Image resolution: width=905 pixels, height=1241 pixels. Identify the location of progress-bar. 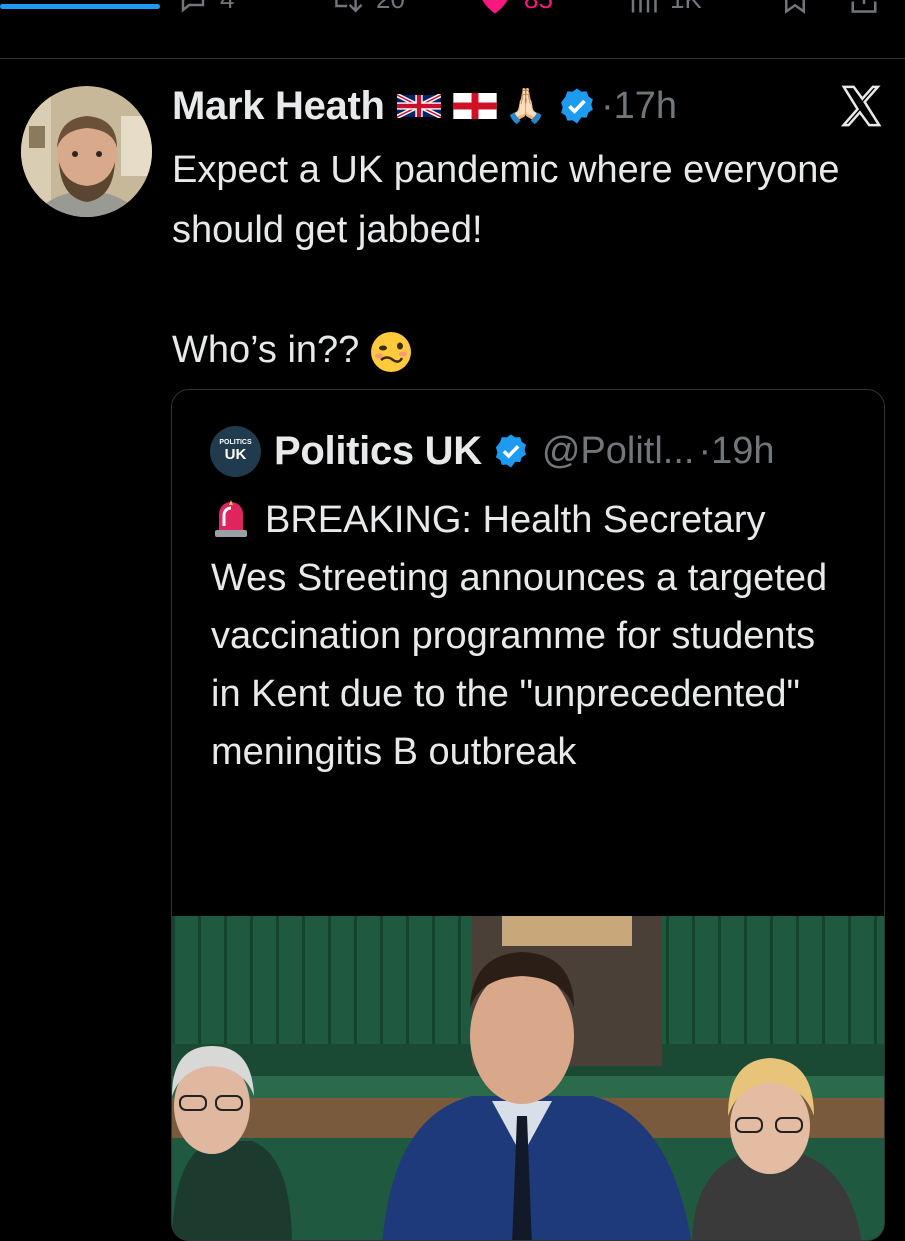
(80, 6).